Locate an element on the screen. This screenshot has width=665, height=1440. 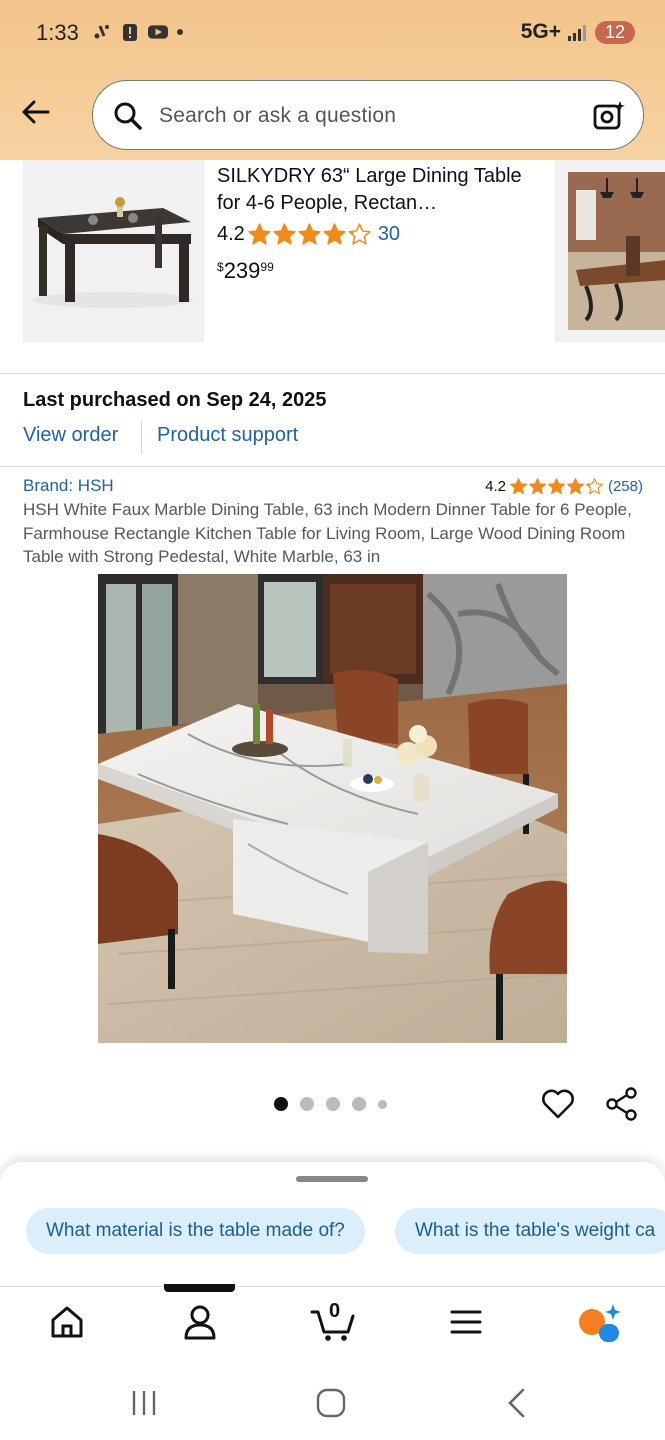
product-thumbnail-silkydry is located at coordinates (113, 251).